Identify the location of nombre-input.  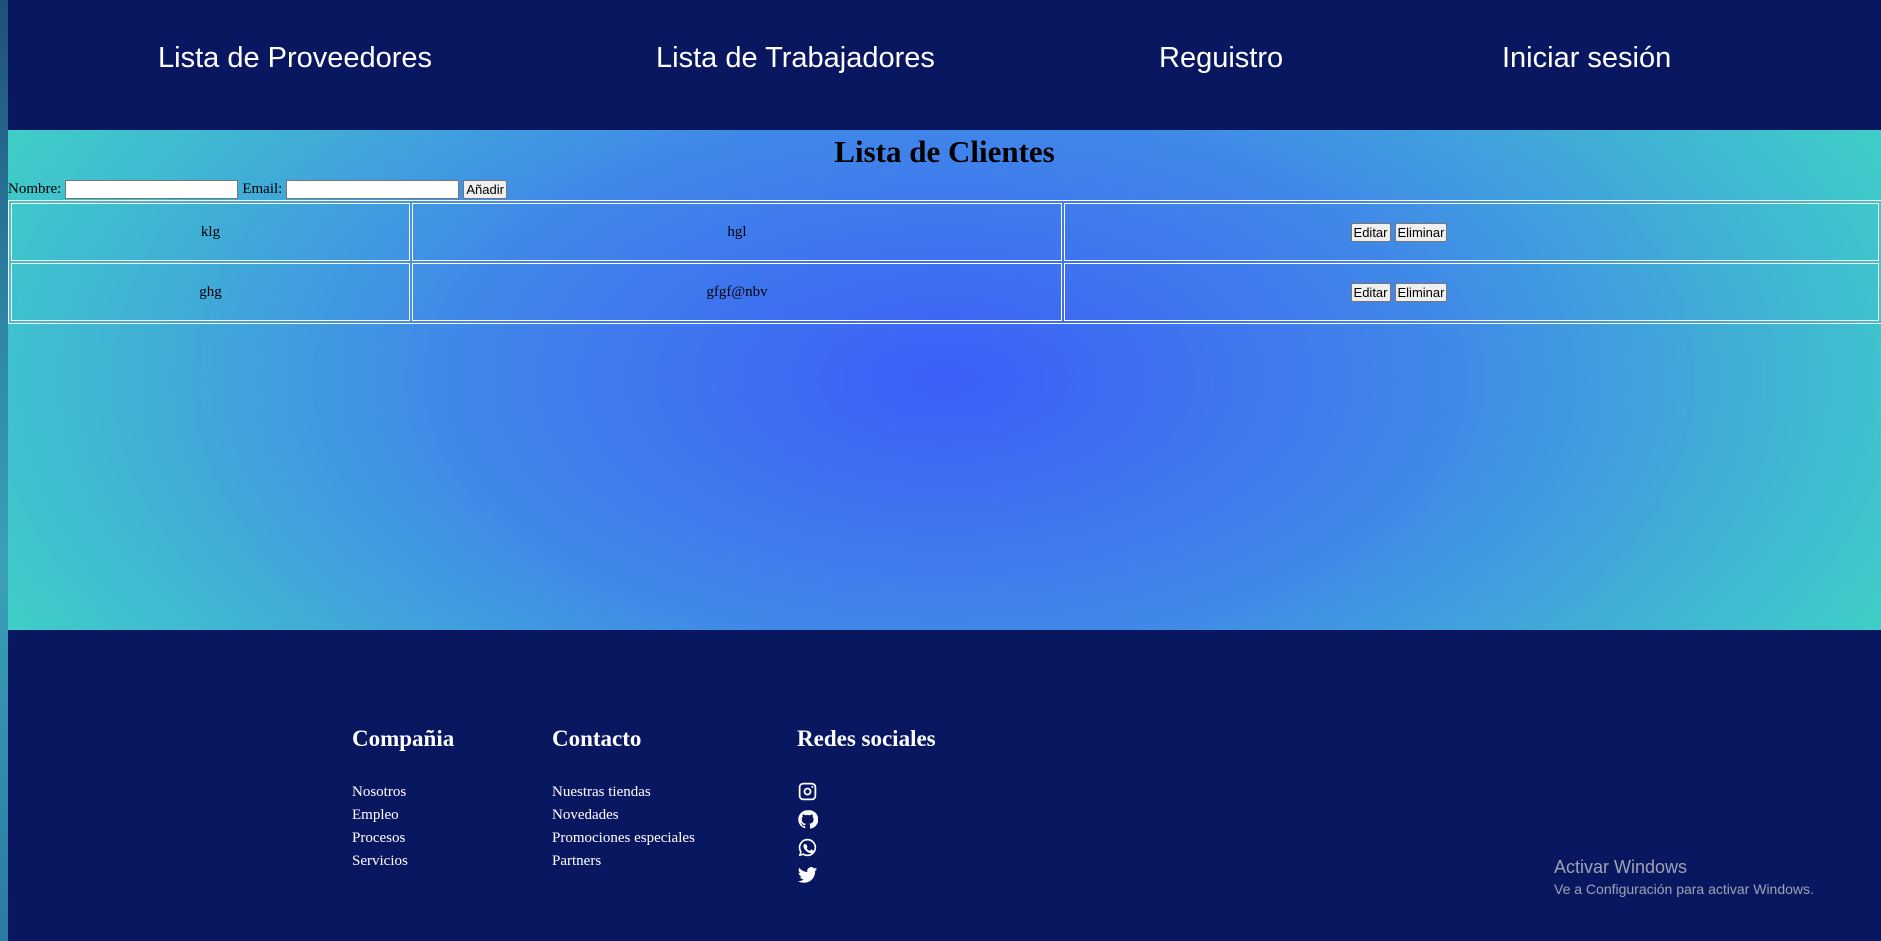
(152, 189).